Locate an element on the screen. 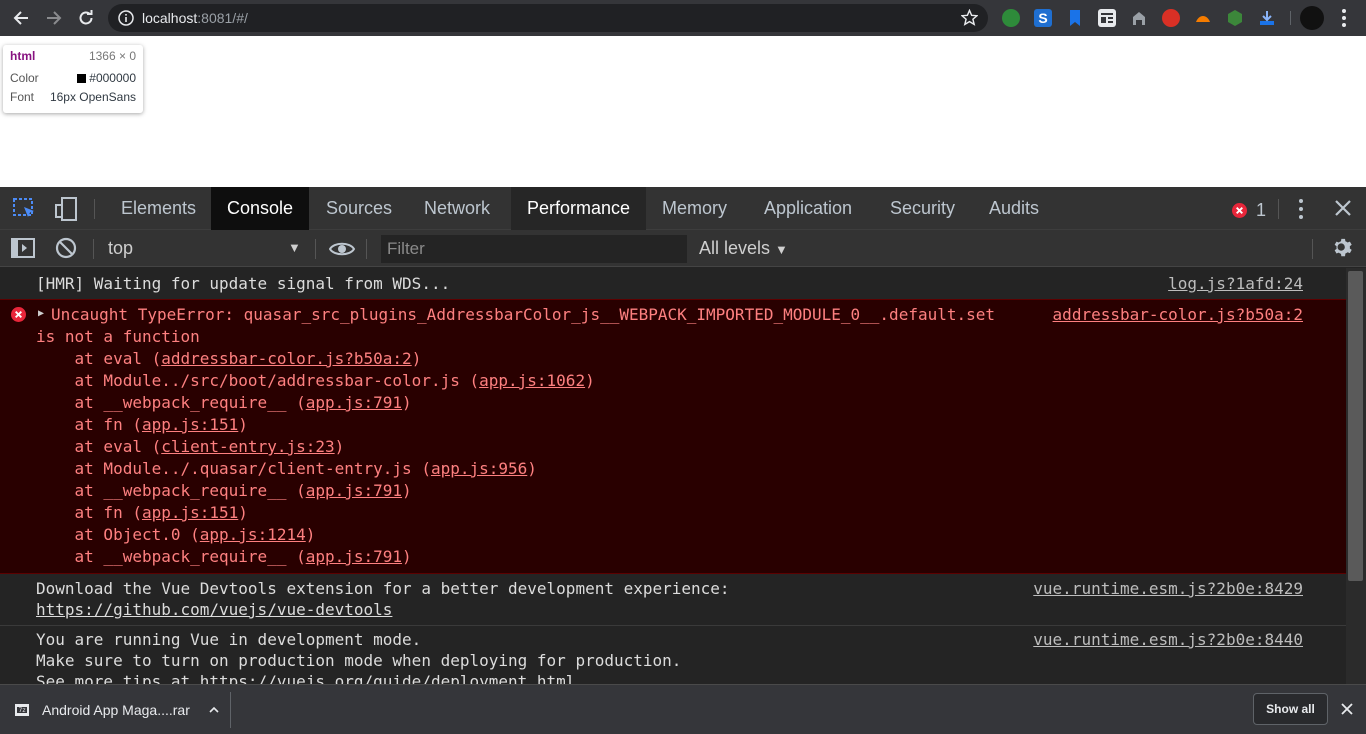 The height and width of the screenshot is (734, 1366). back-button is located at coordinates (21, 18).